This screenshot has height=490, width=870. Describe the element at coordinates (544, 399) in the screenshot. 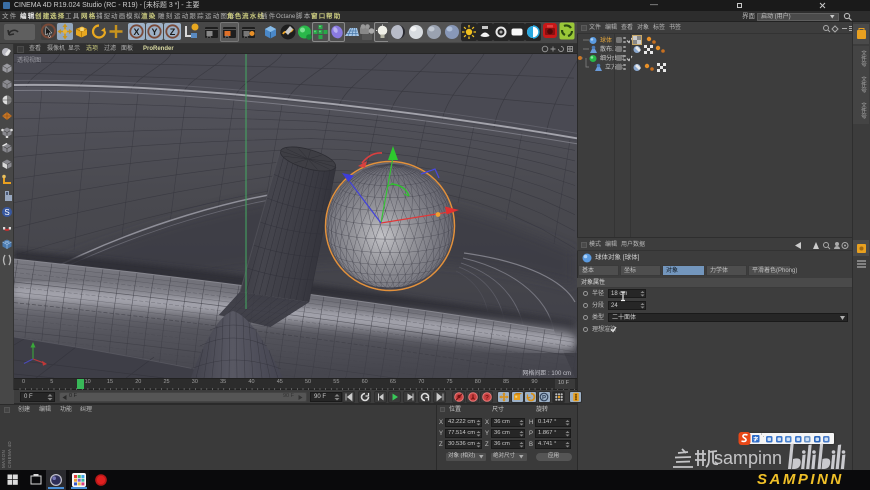

I see `svg-text: P` at that location.